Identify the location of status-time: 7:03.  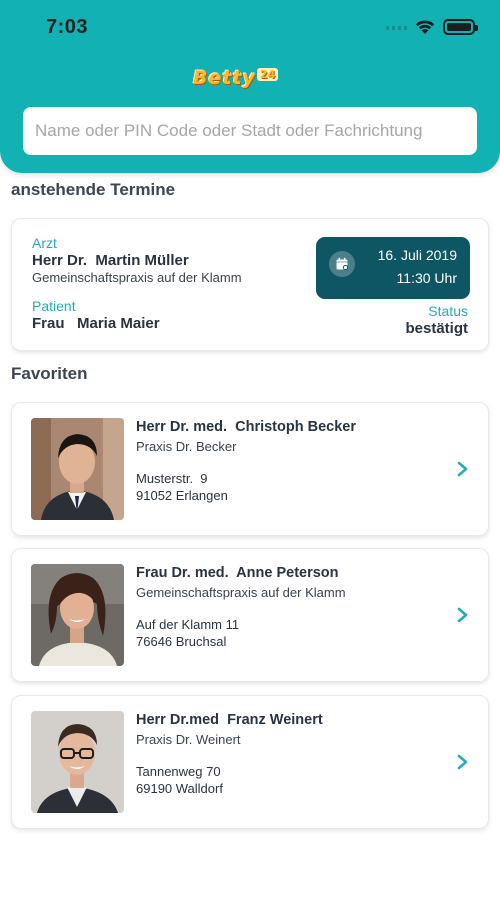
(67, 27).